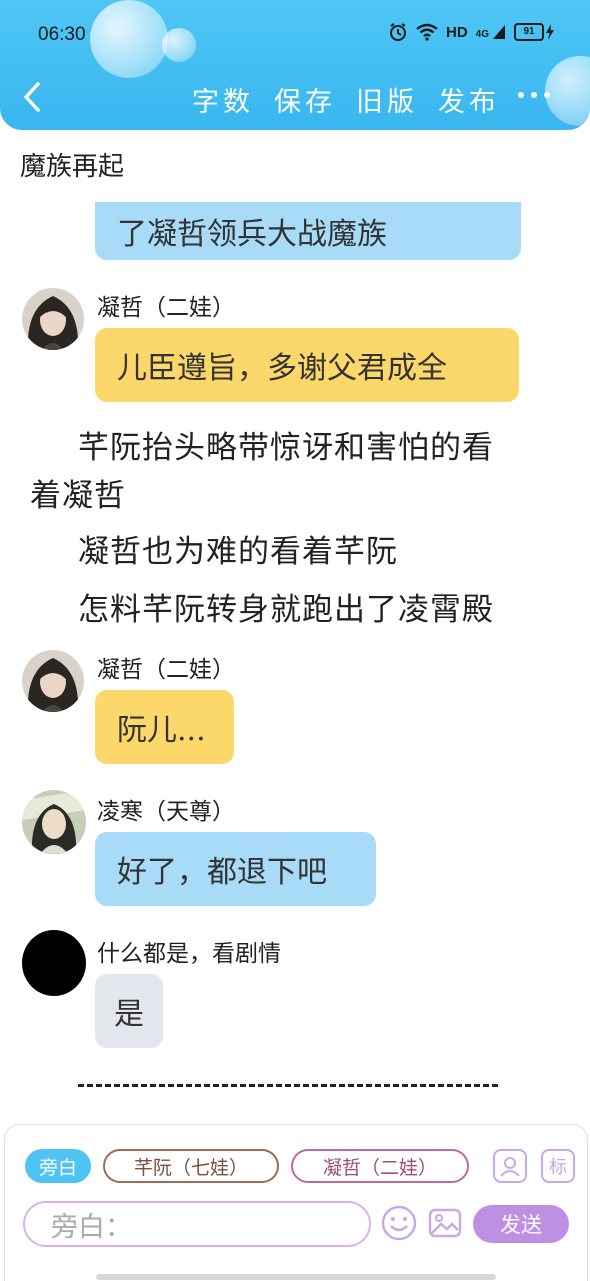 This screenshot has width=590, height=1281. I want to click on narration-line: 着凝哲, so click(78, 496).